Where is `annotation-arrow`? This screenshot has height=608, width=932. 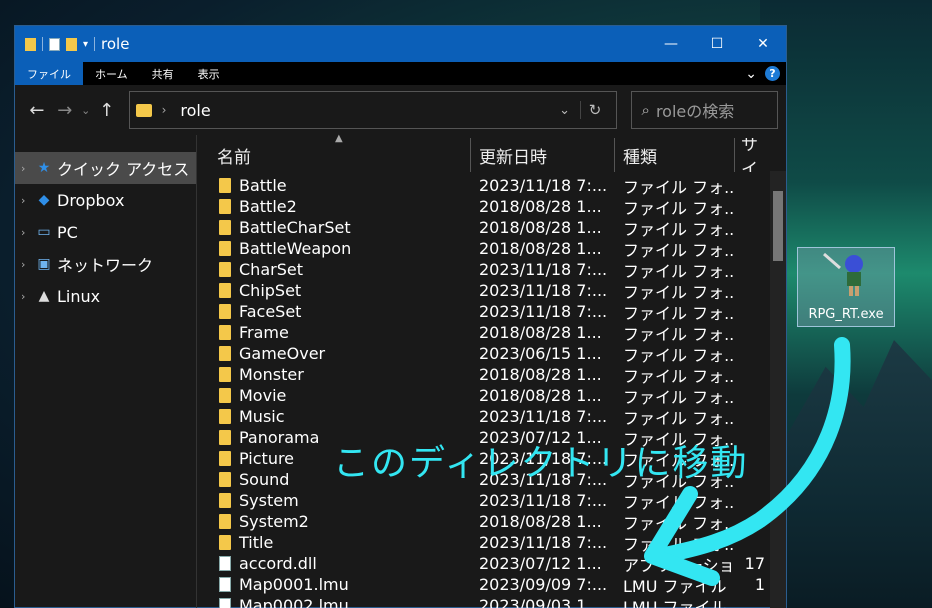
annotation-arrow is located at coordinates (747, 461).